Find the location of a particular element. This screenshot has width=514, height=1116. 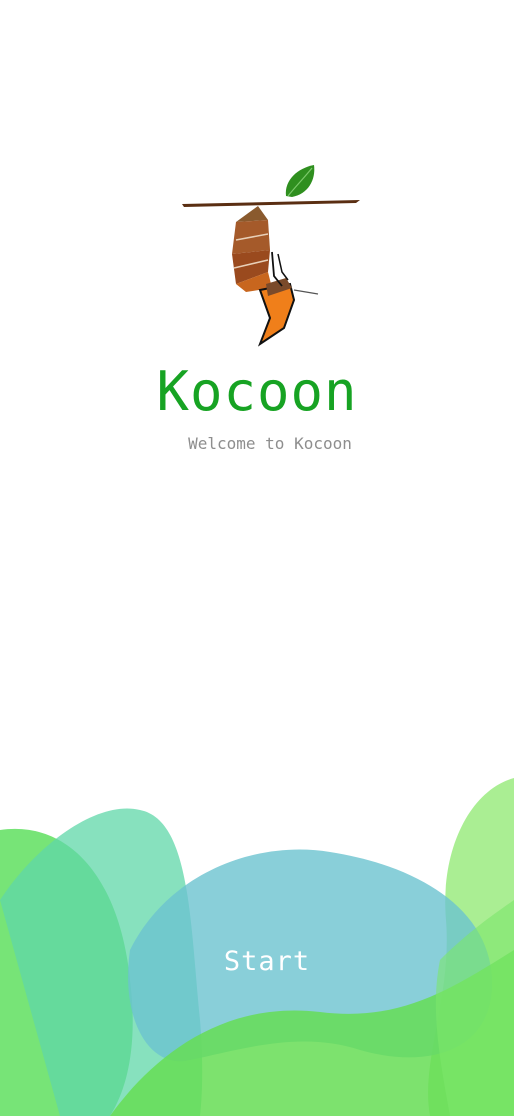

kocoon-logo-icon is located at coordinates (271, 256).